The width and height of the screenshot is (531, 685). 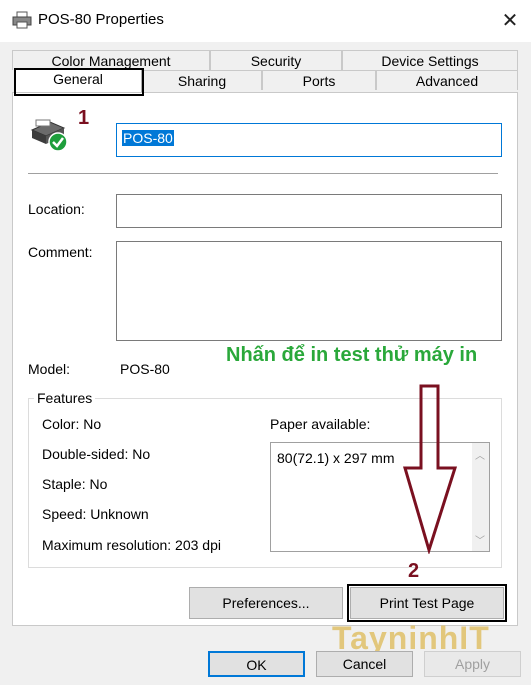 I want to click on tab-label: Sharing, so click(x=202, y=81).